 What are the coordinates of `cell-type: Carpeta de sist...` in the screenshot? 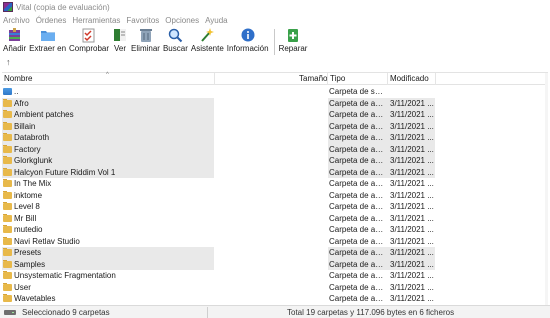 It's located at (356, 91).